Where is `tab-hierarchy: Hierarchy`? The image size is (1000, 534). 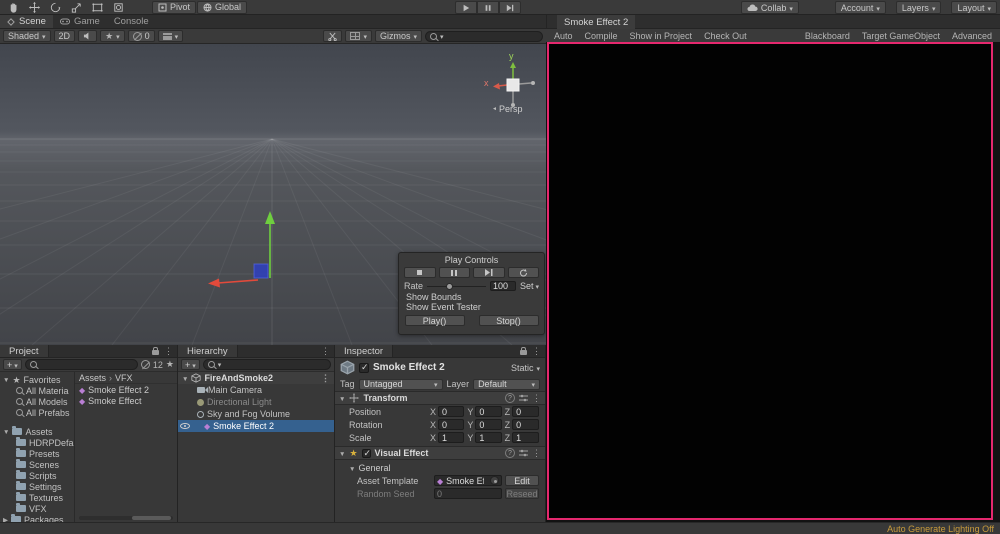
tab-hierarchy: Hierarchy is located at coordinates (208, 351).